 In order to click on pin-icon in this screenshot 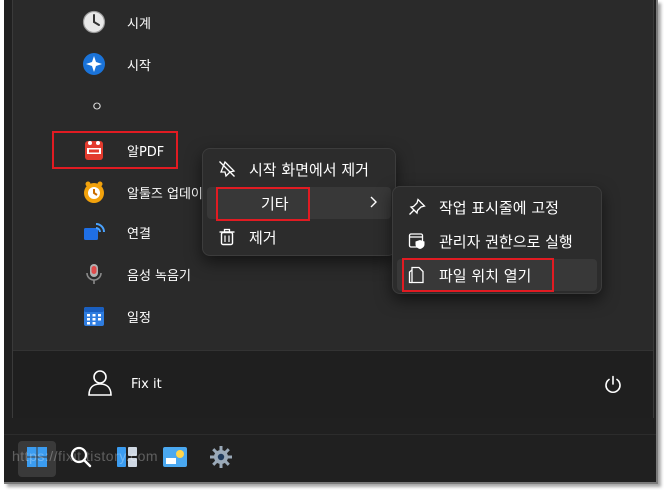, I will do `click(417, 207)`.